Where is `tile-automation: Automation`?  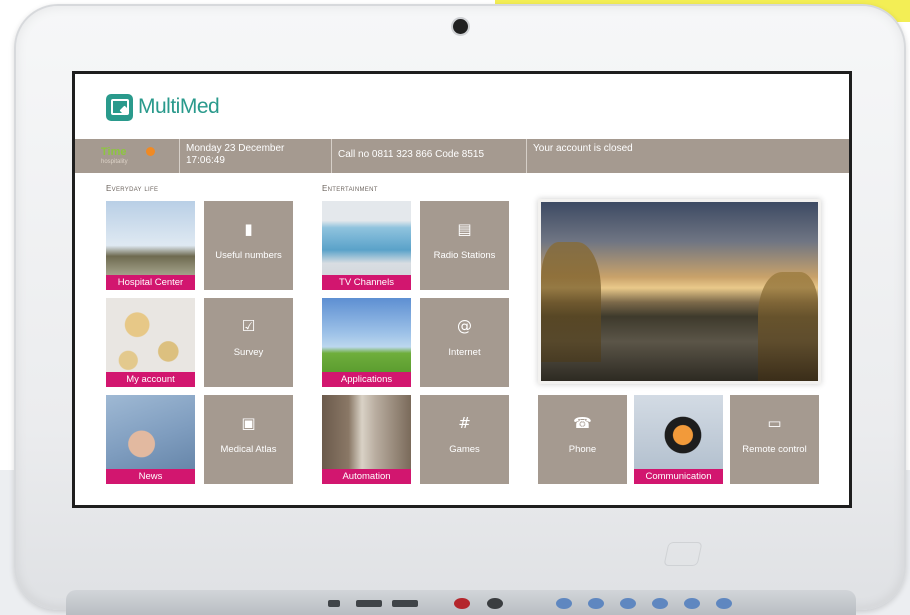
tile-automation: Automation is located at coordinates (366, 439).